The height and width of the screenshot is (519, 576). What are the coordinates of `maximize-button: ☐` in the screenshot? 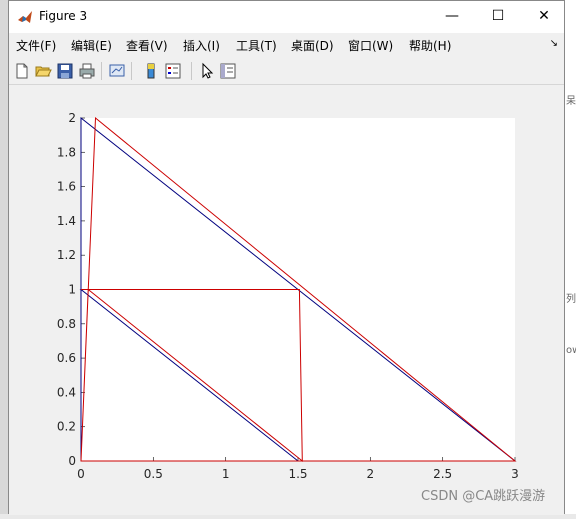 It's located at (498, 17).